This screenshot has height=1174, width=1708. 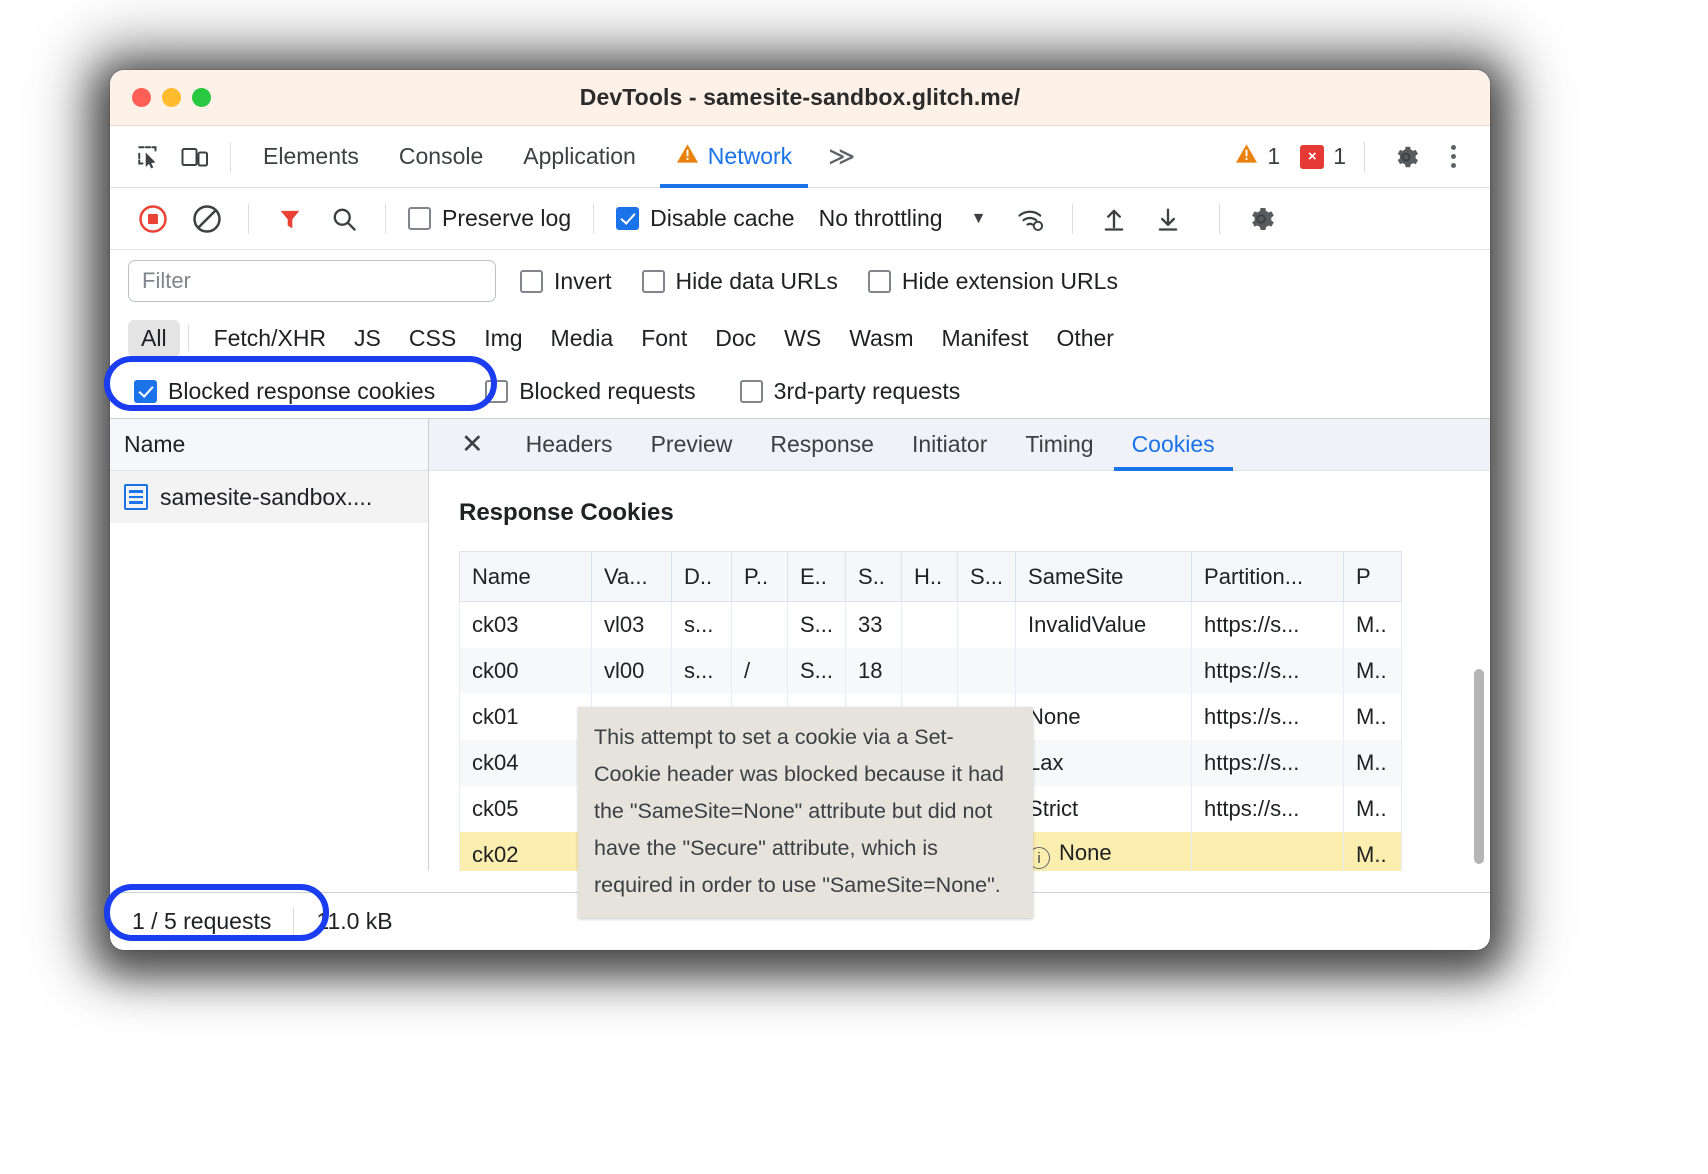 I want to click on tab-preview: Preview, so click(x=692, y=445).